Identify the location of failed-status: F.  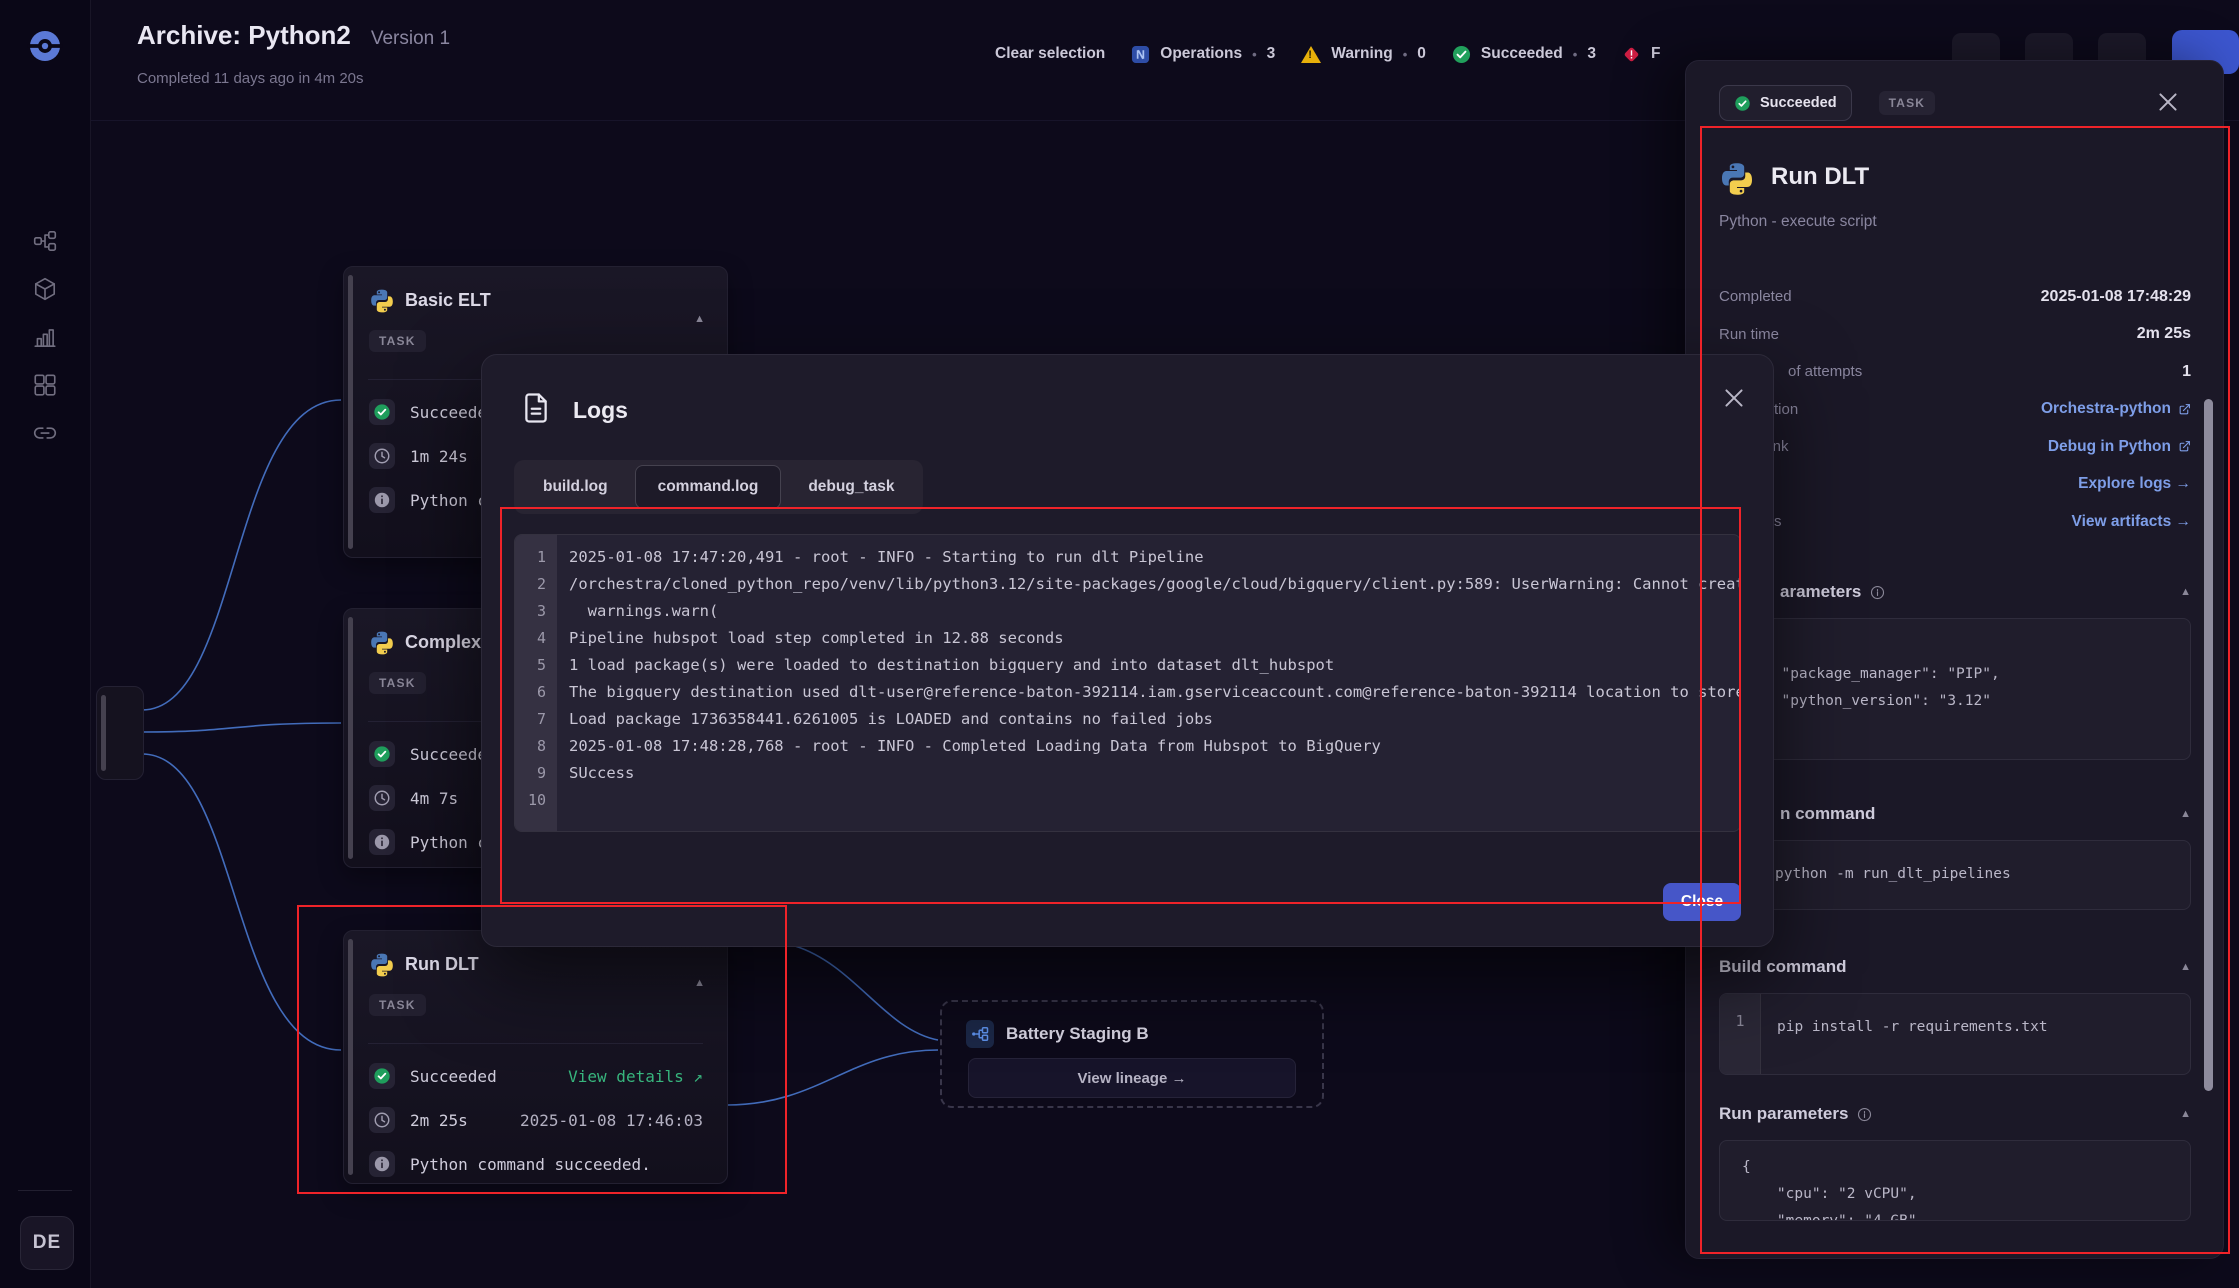
(1641, 54).